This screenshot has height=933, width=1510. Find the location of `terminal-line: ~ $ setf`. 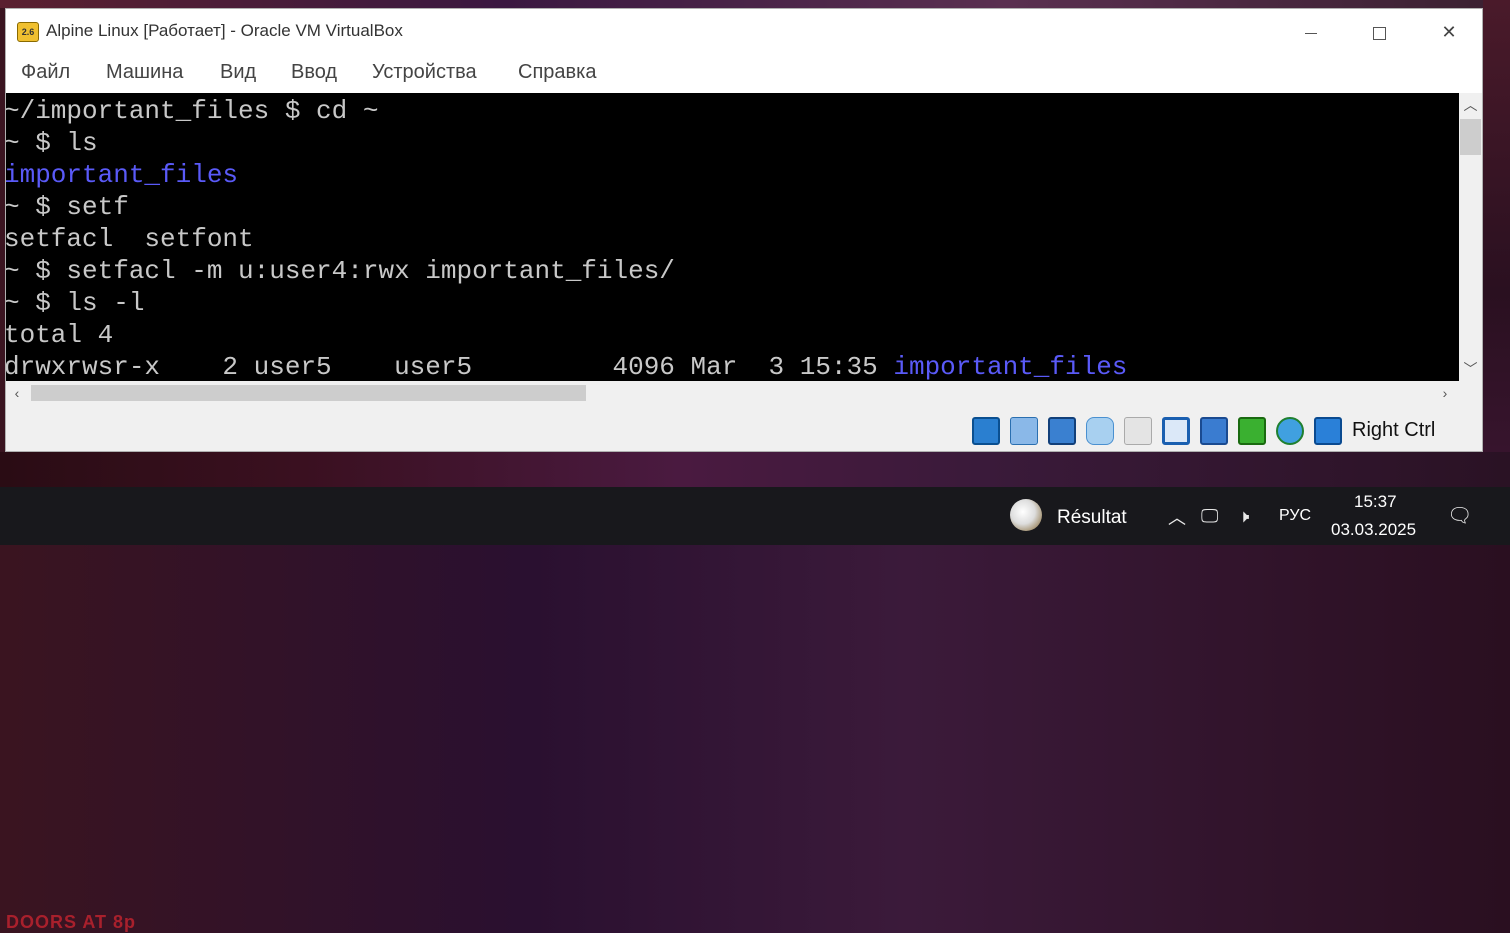

terminal-line: ~ $ setf is located at coordinates (67, 207).